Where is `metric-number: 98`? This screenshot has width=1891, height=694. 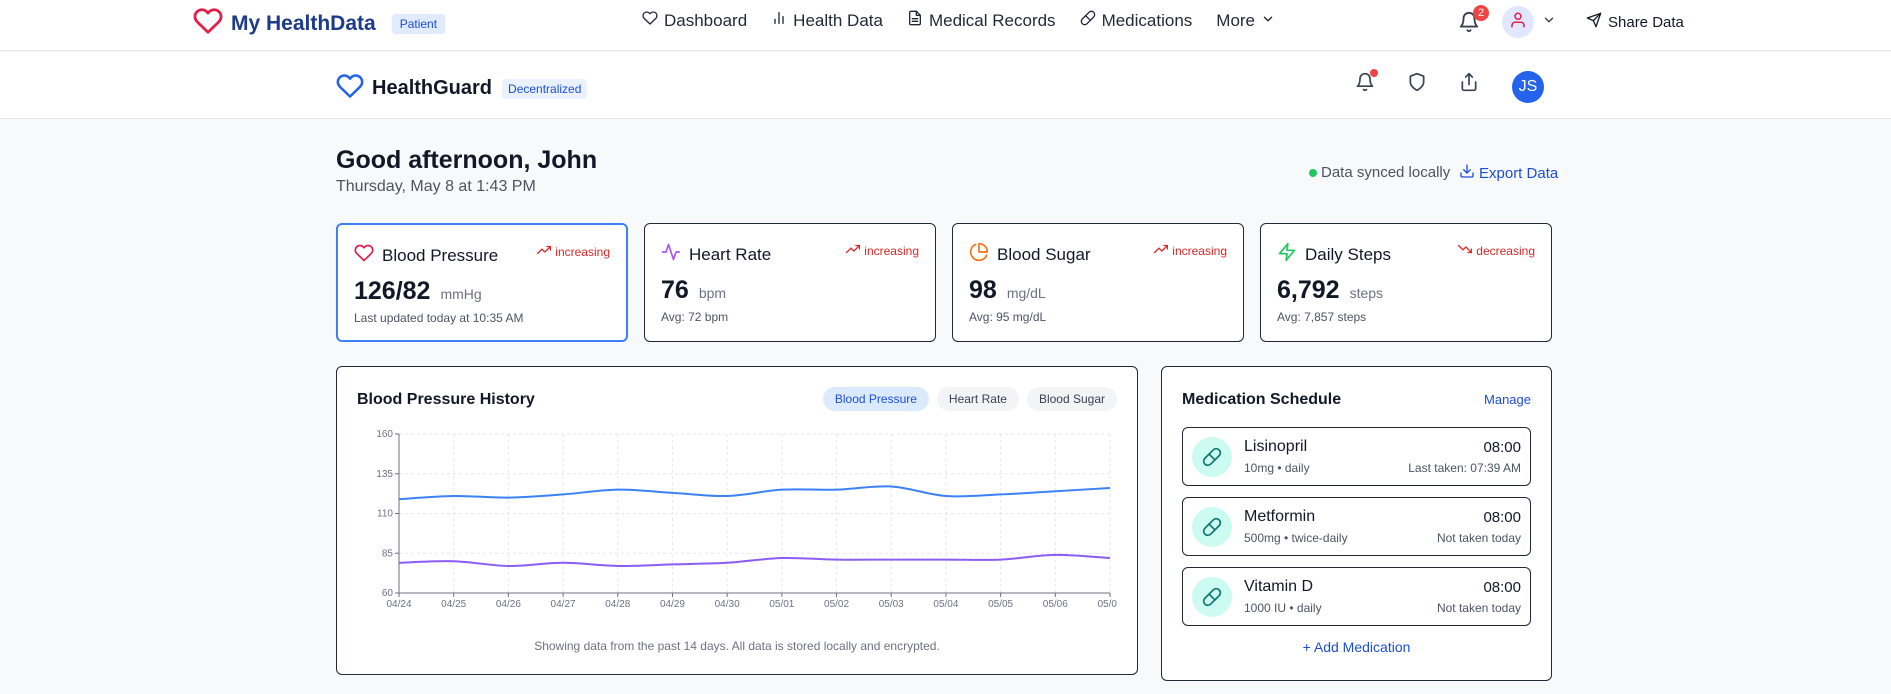 metric-number: 98 is located at coordinates (983, 290).